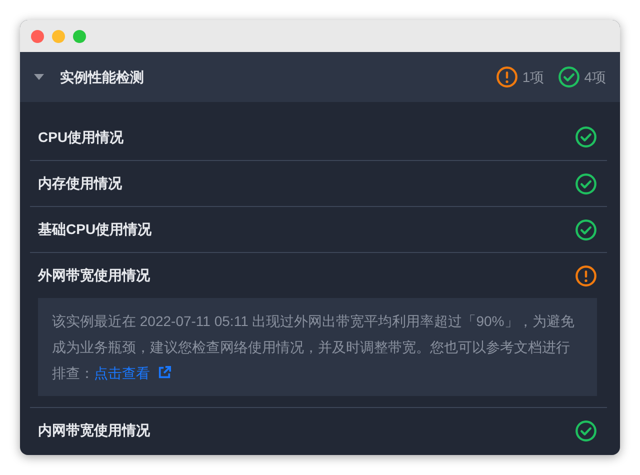  Describe the element at coordinates (164, 372) in the screenshot. I see `external-link-icon` at that location.